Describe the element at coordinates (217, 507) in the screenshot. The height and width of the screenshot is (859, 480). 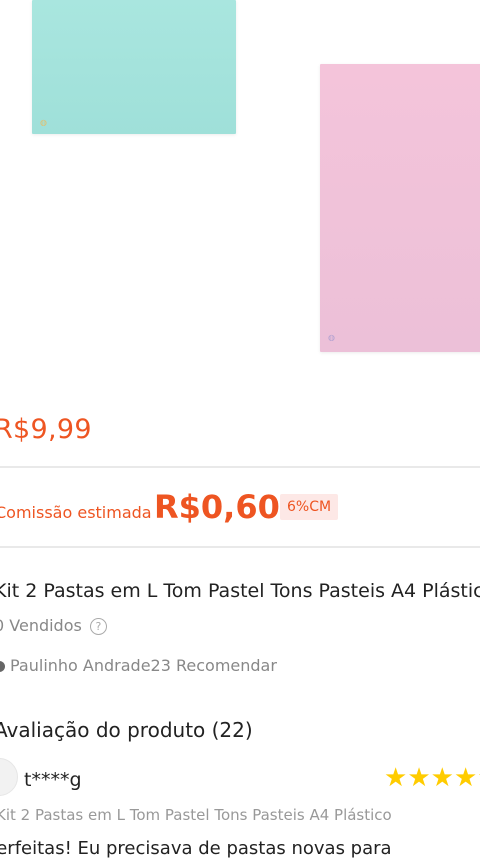
I see `commission-value: R$0,60` at that location.